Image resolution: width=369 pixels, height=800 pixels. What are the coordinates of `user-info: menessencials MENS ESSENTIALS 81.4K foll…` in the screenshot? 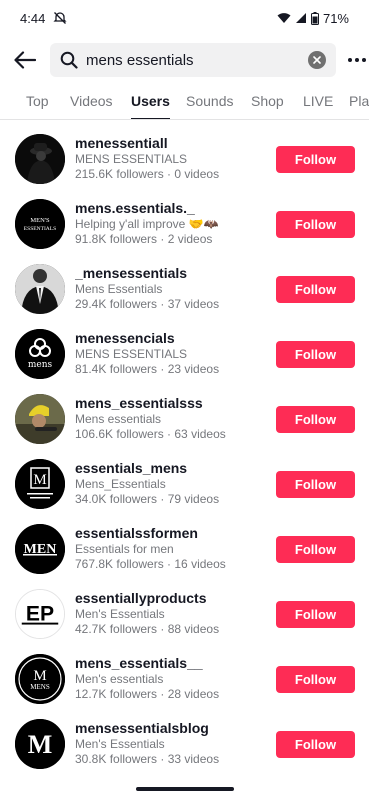 It's located at (172, 353).